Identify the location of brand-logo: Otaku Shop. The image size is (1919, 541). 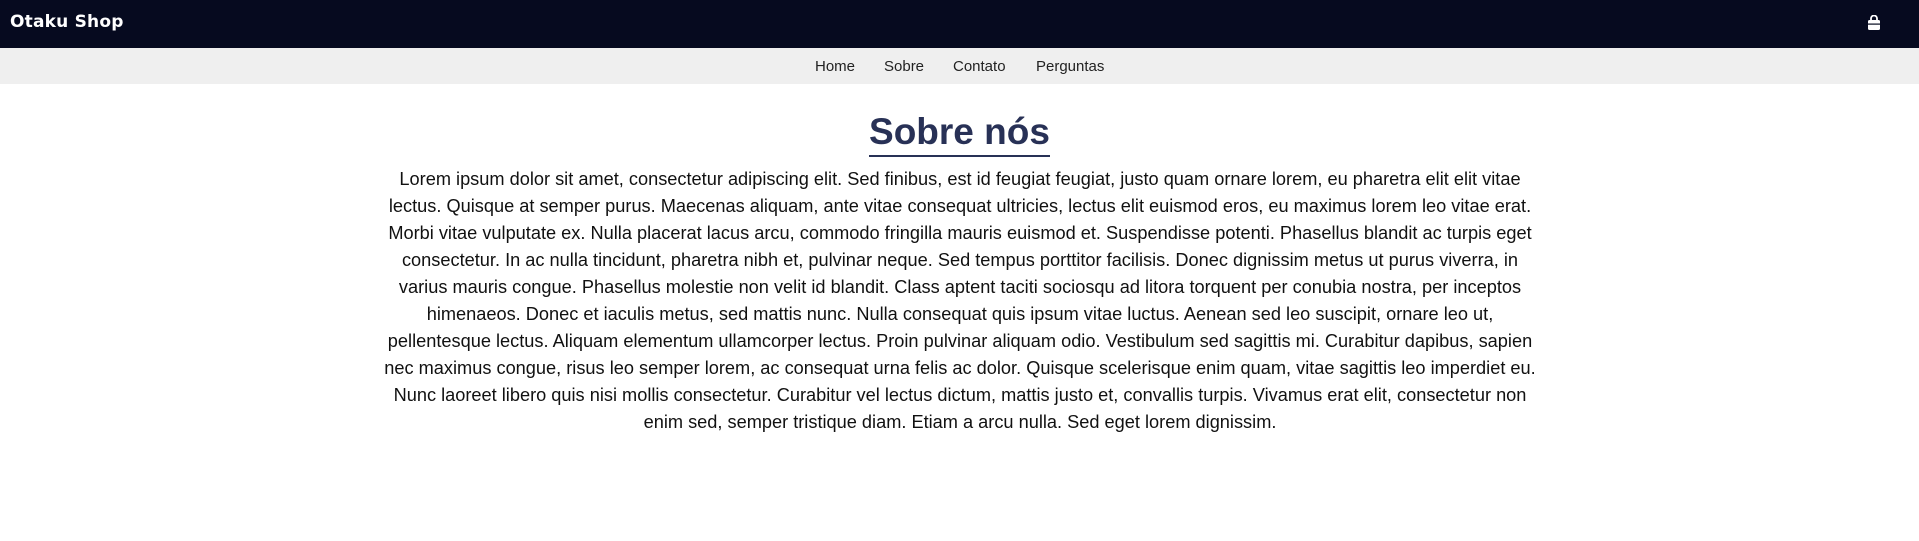
(67, 22).